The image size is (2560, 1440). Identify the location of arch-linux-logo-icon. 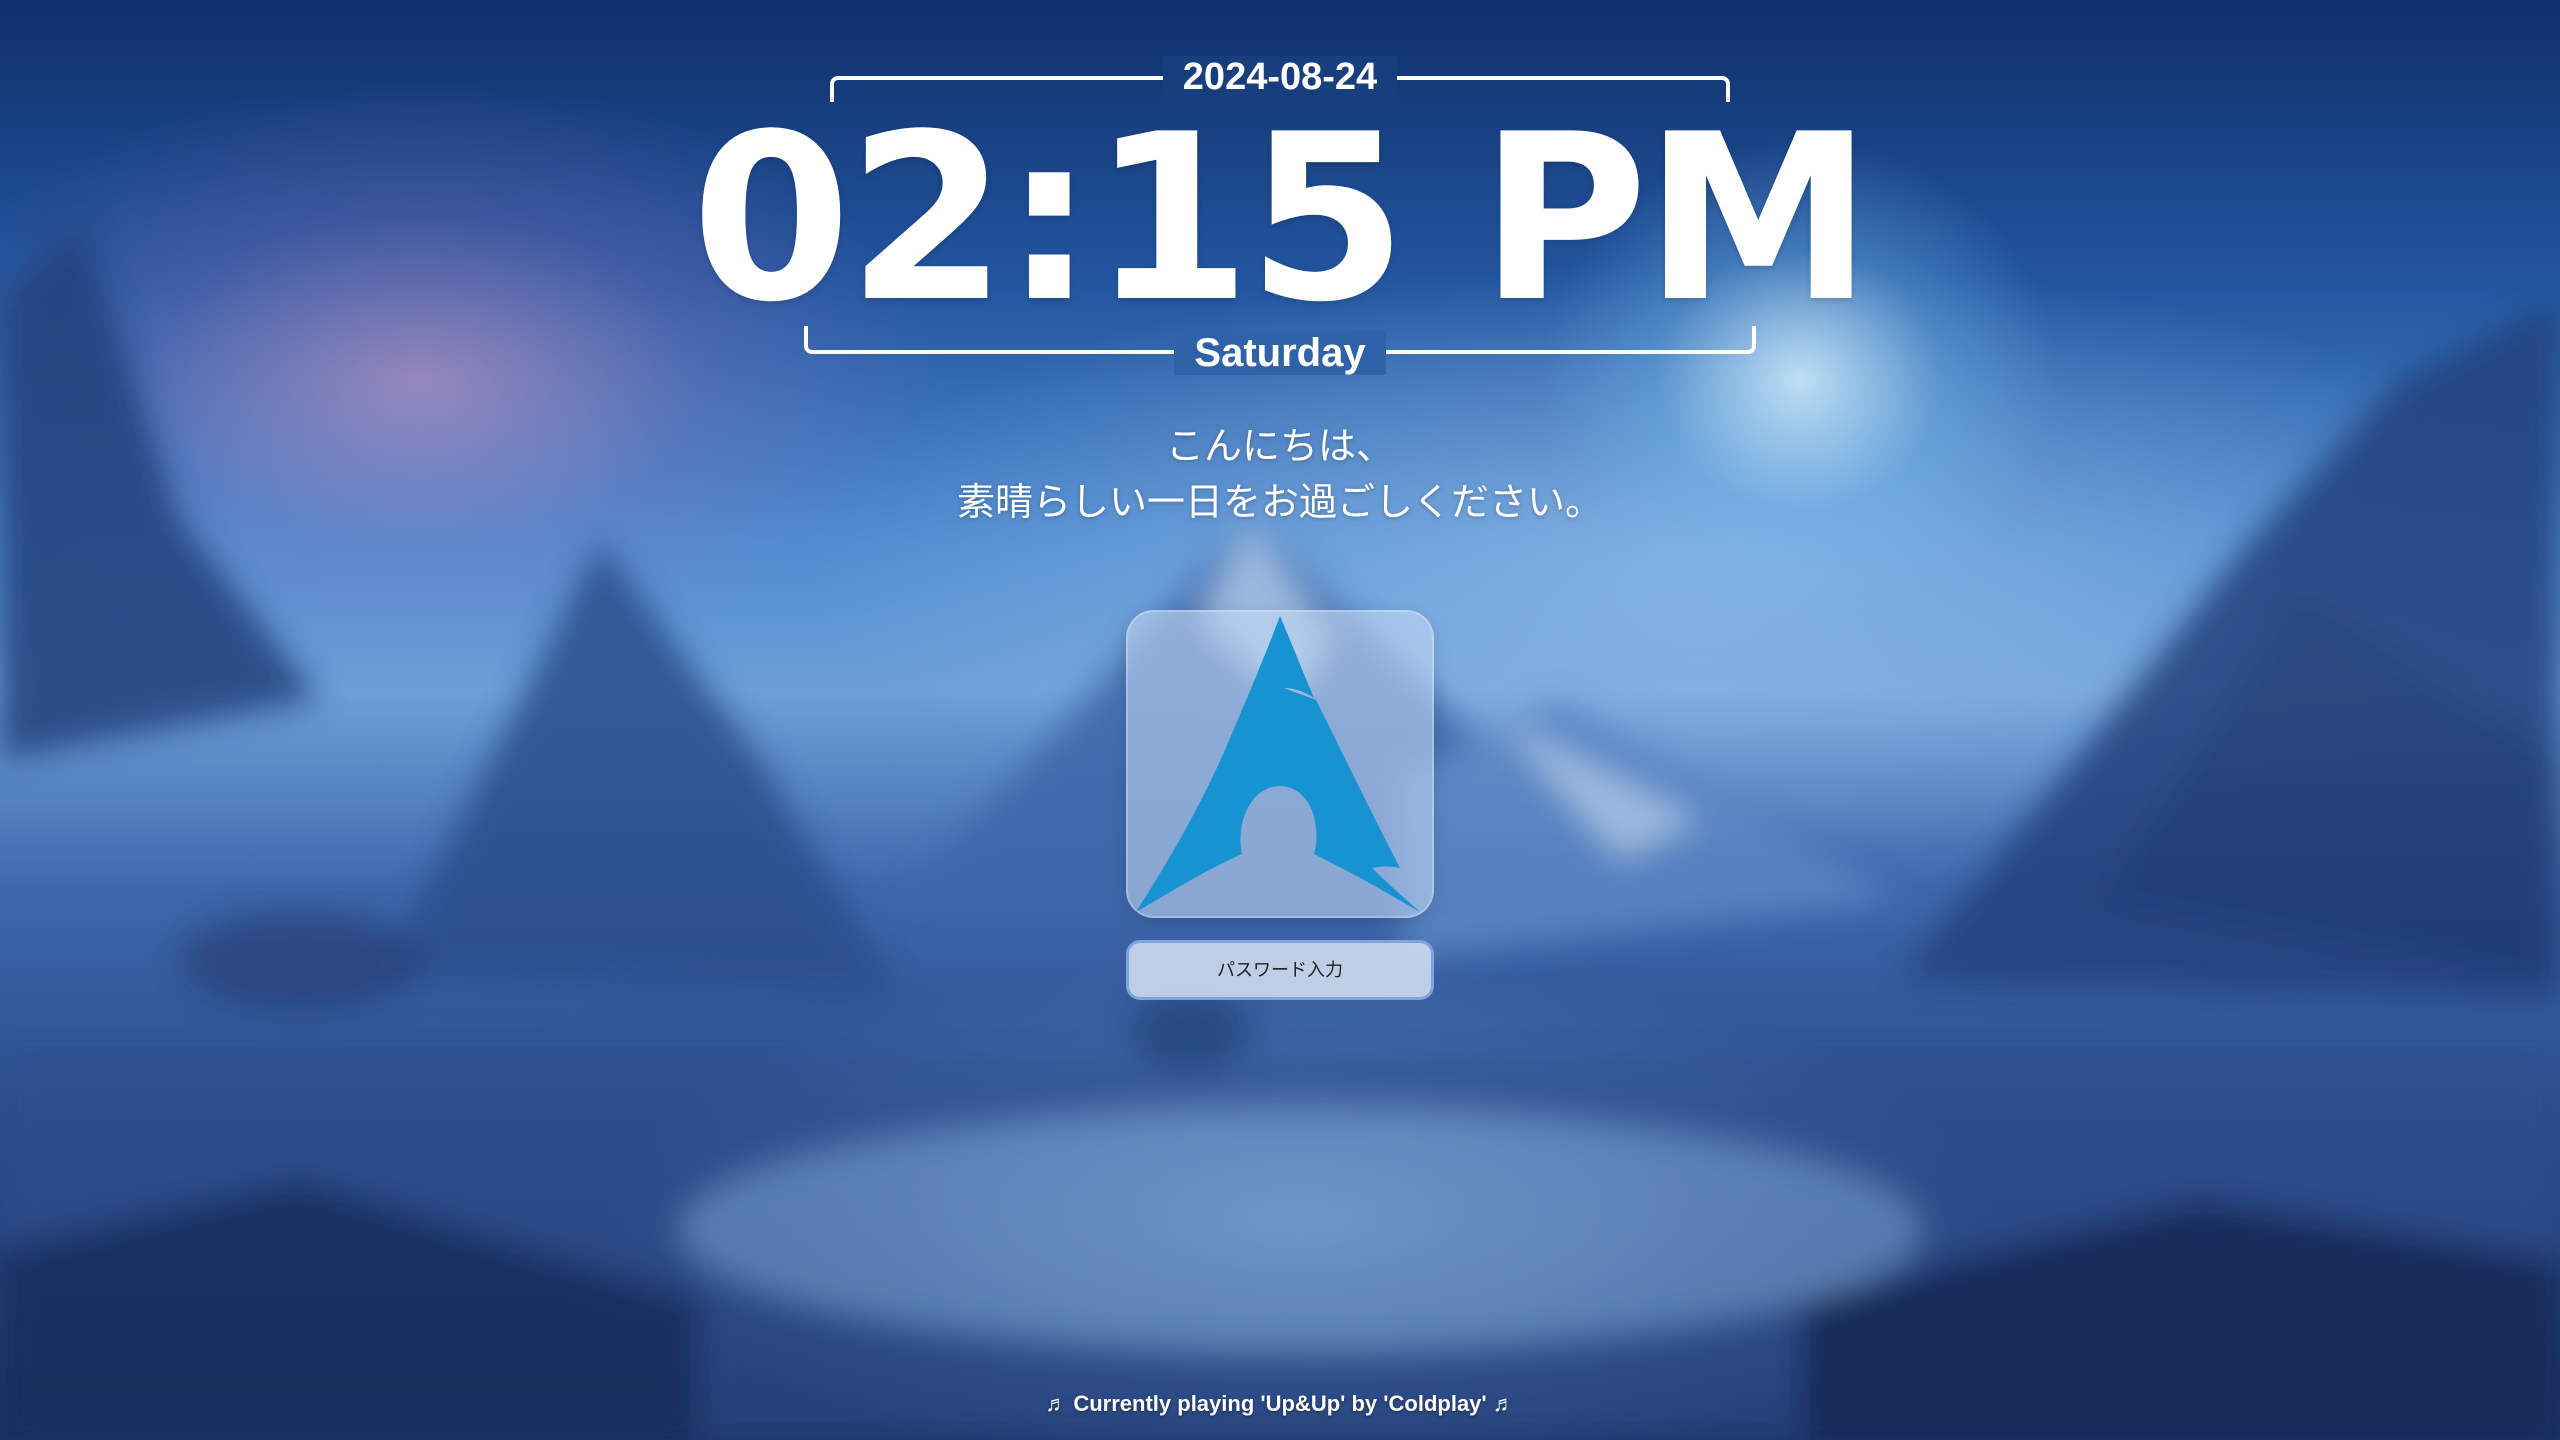
(1278, 764).